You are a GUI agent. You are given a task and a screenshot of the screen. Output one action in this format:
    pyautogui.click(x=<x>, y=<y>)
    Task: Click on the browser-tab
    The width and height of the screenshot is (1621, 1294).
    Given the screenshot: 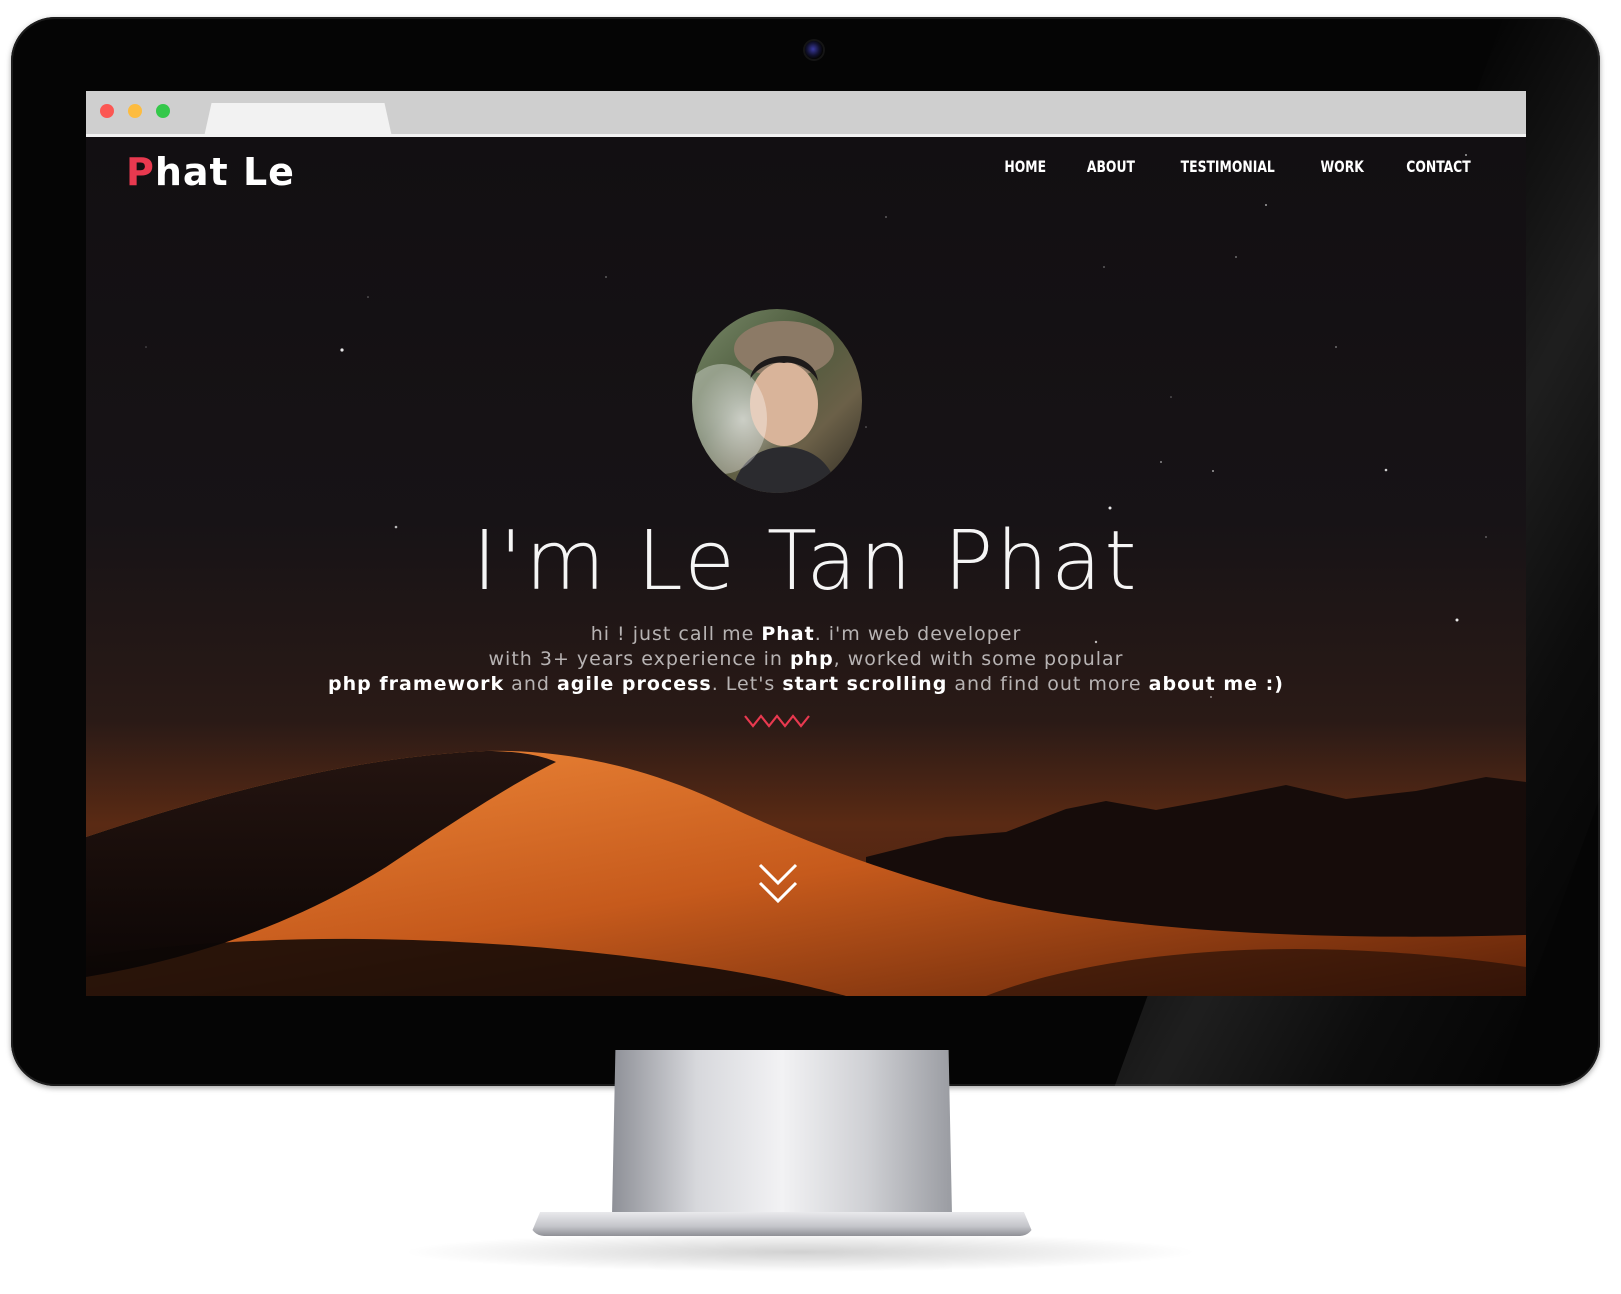 What is the action you would take?
    pyautogui.click(x=298, y=120)
    